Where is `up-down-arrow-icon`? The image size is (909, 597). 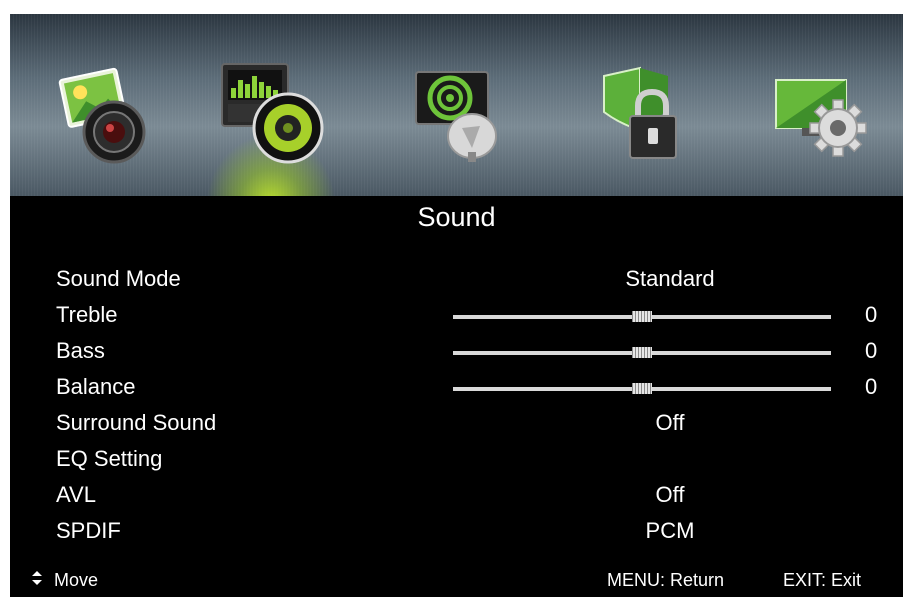
up-down-arrow-icon is located at coordinates (37, 578).